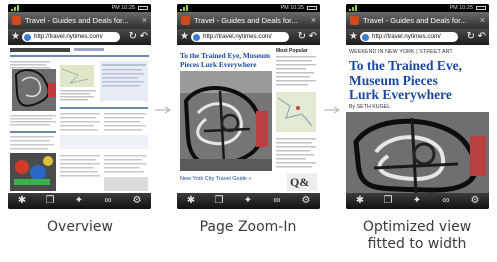  Describe the element at coordinates (401, 52) in the screenshot. I see `article-kicker: WEEKEND IN NEW YORK | STREET ART` at that location.